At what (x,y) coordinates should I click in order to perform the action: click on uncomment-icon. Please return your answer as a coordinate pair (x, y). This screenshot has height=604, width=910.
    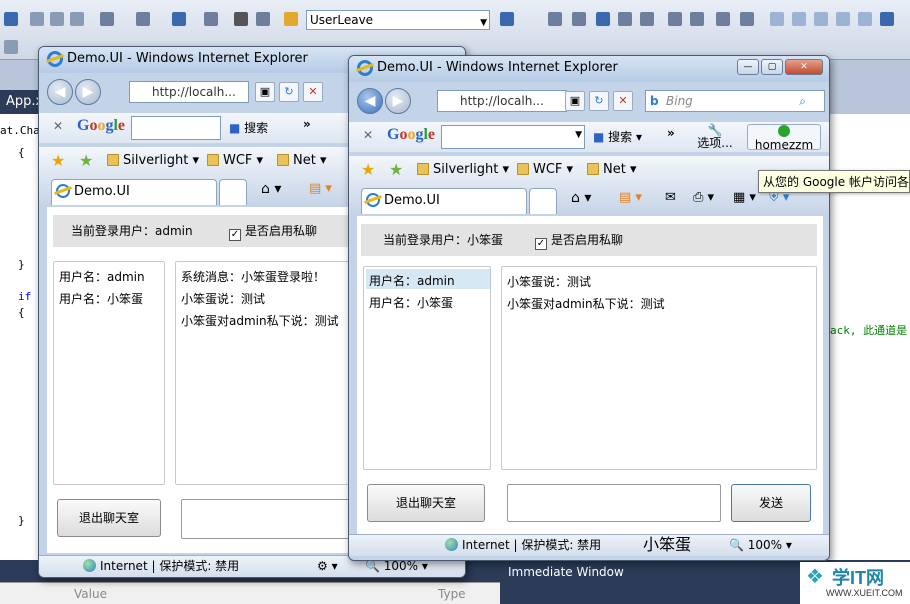
    Looking at the image, I should click on (747, 19).